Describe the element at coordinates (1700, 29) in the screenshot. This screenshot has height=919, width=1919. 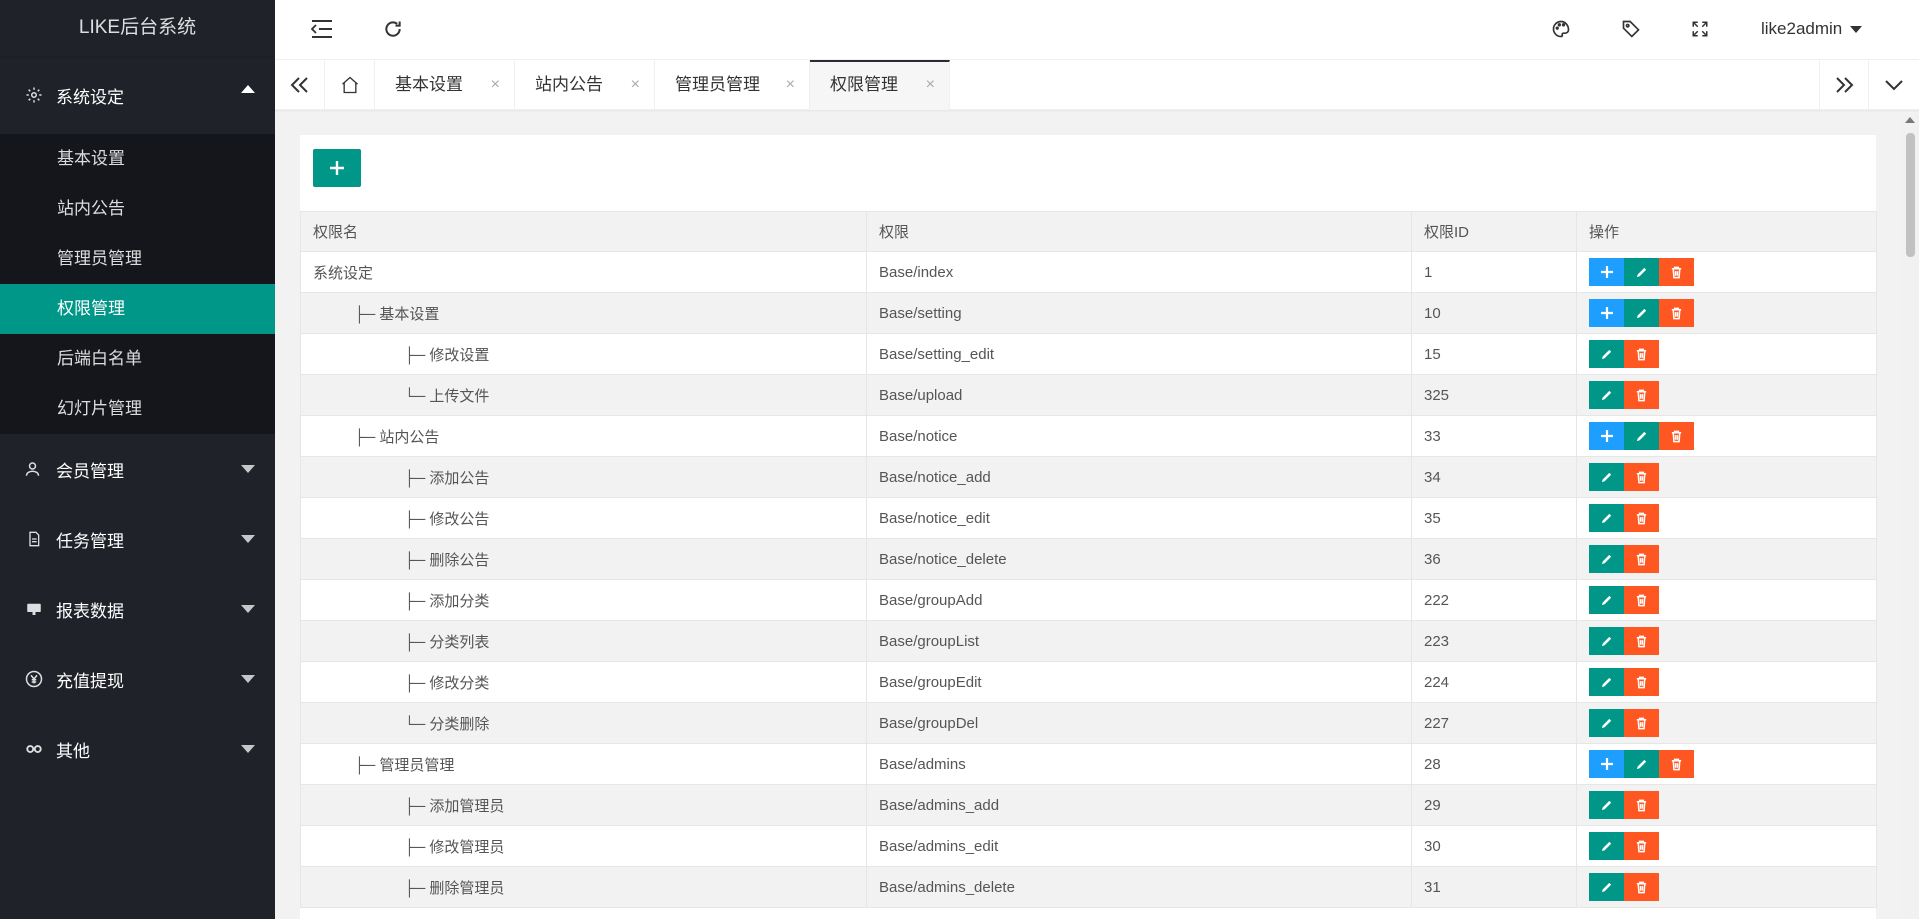
I see `fullscreen-icon` at that location.